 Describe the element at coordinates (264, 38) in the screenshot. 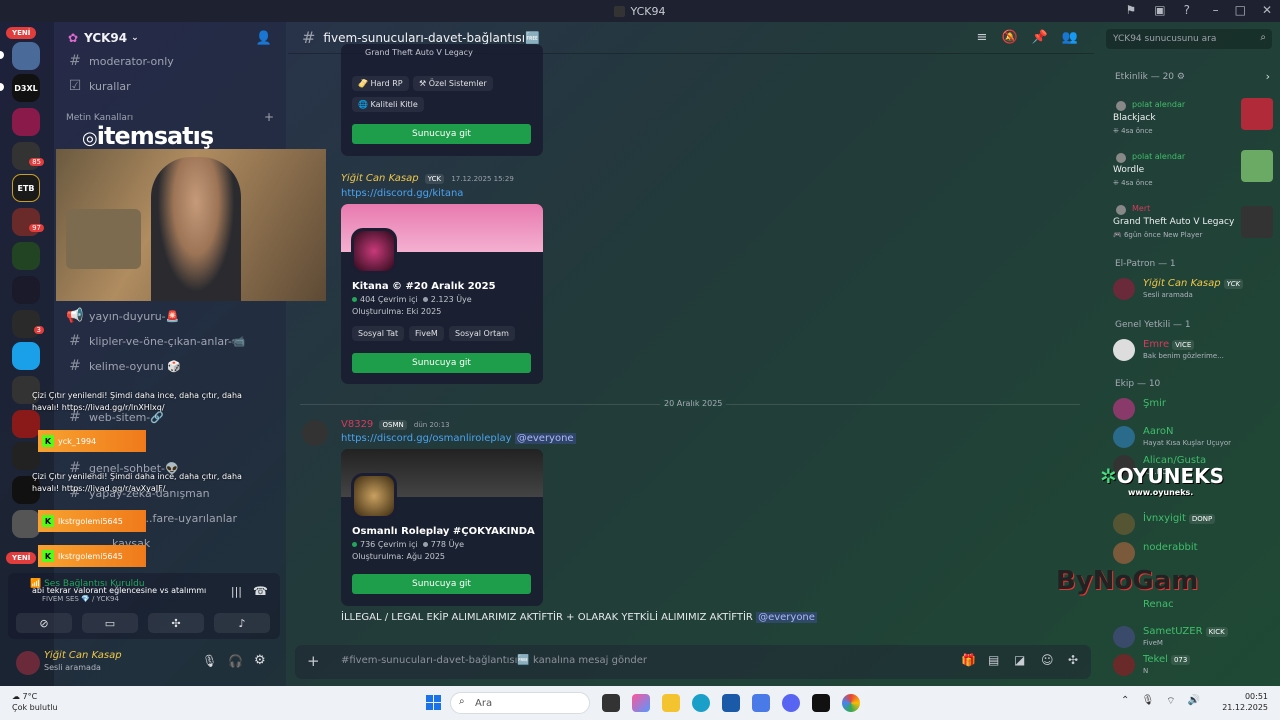

I see `add-member-icon: 👤` at that location.